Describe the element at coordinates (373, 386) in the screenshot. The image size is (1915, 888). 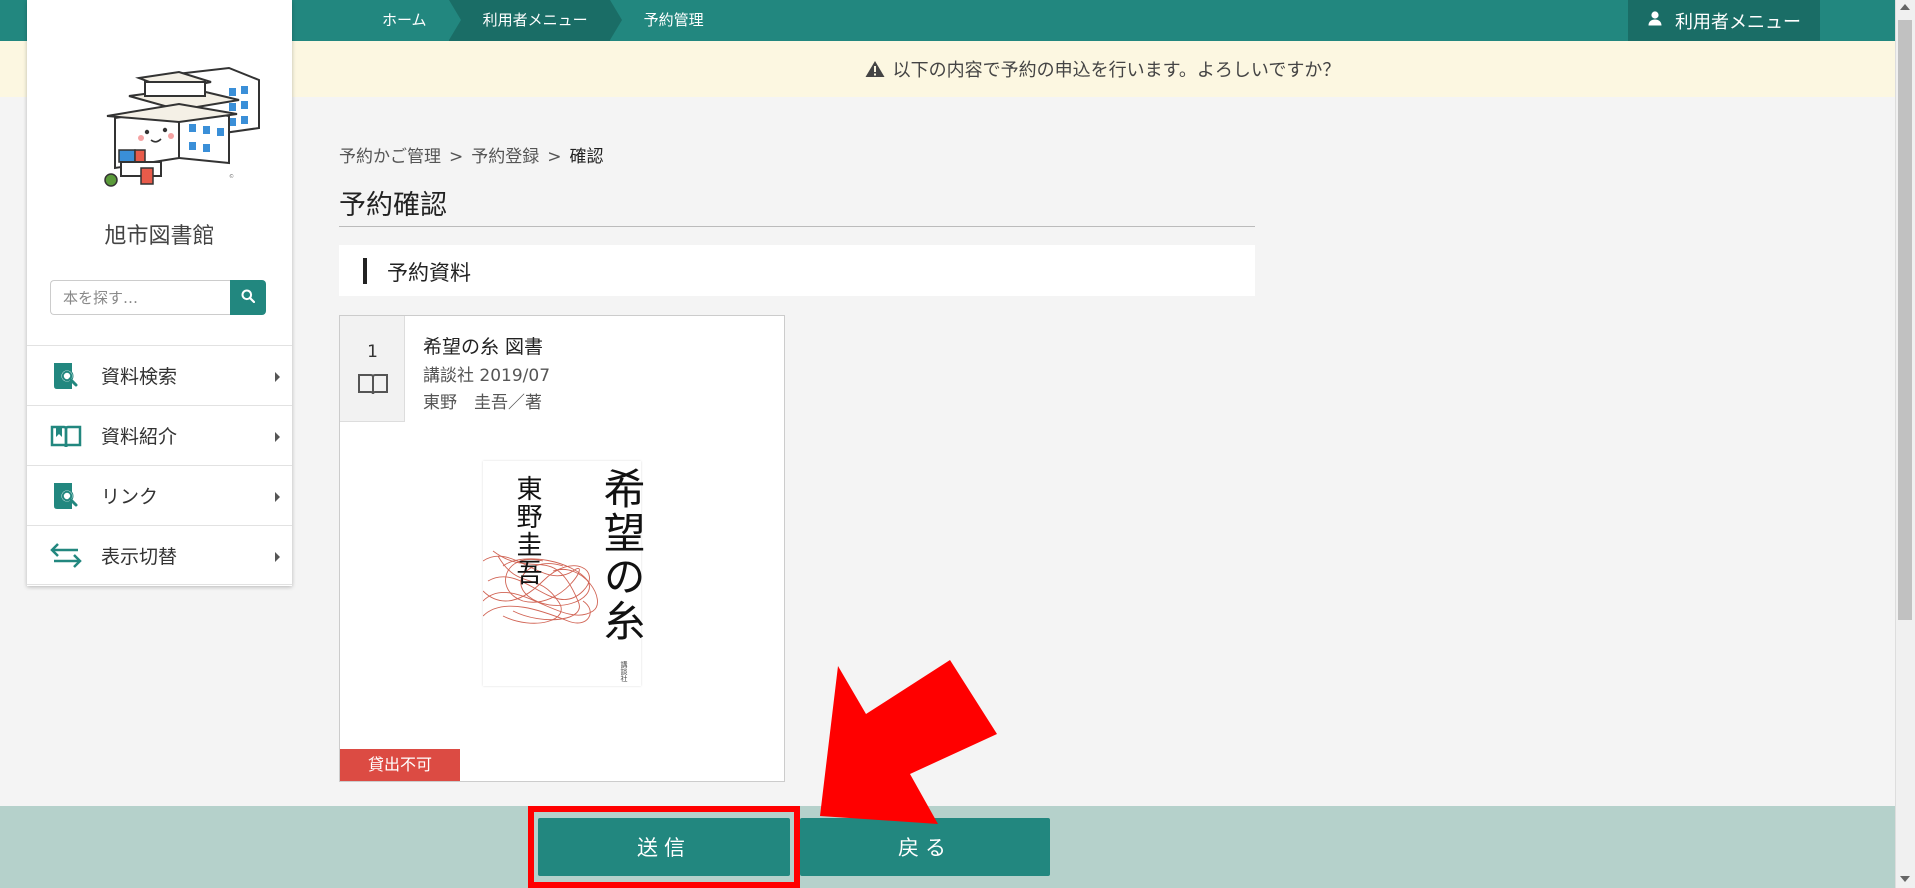
I see `book-icon` at that location.